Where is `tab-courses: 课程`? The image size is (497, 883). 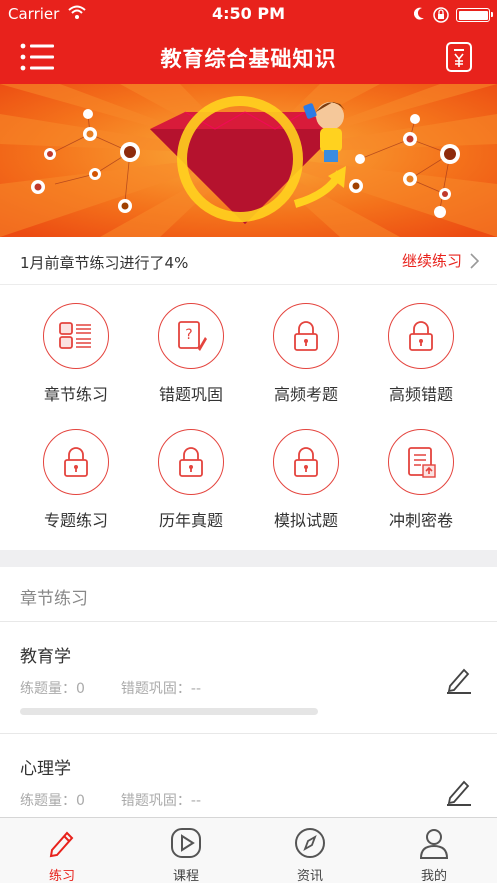 tab-courses: 课程 is located at coordinates (186, 850).